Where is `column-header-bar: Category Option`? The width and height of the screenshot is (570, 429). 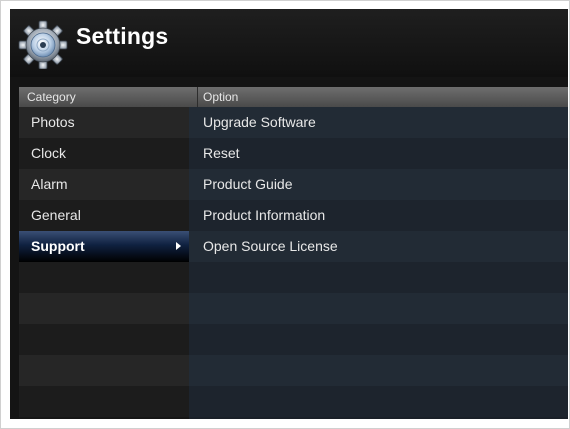 column-header-bar: Category Option is located at coordinates (293, 97).